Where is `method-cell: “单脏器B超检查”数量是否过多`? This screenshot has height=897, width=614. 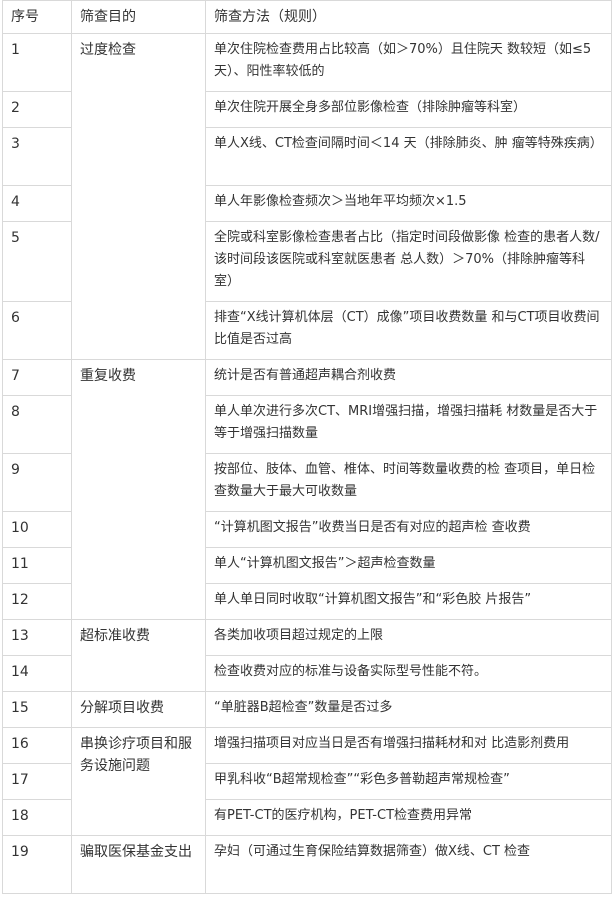
method-cell: “单脏器B超检查”数量是否过多 is located at coordinates (408, 709).